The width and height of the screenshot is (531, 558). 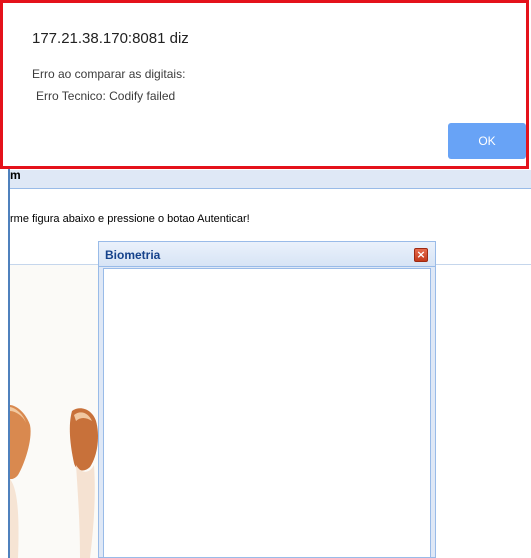 What do you see at coordinates (267, 254) in the screenshot?
I see `biometria-titlebar: Biometria ×` at bounding box center [267, 254].